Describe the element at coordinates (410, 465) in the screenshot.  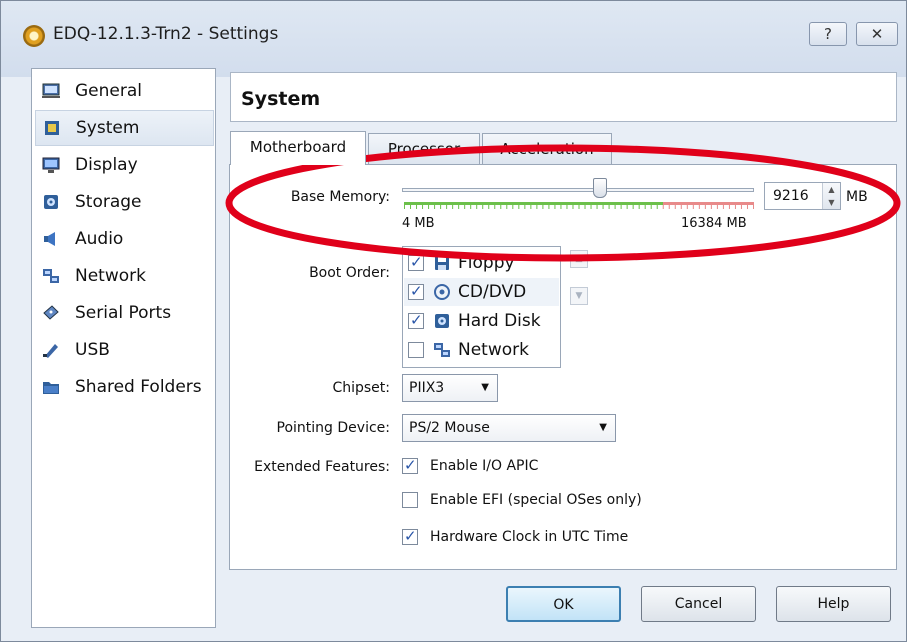
I see `io-apic-checkbox` at that location.